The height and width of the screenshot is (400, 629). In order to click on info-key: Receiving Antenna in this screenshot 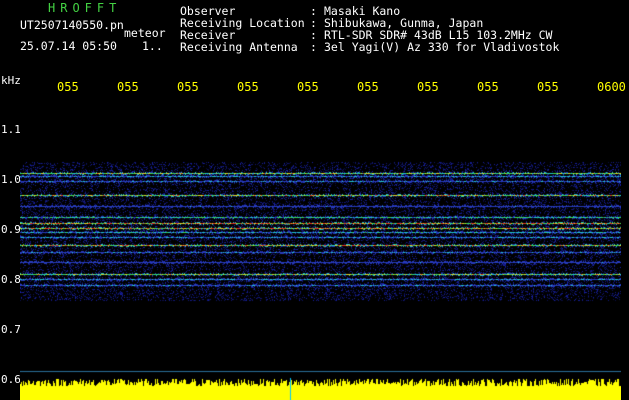, I will do `click(239, 47)`.